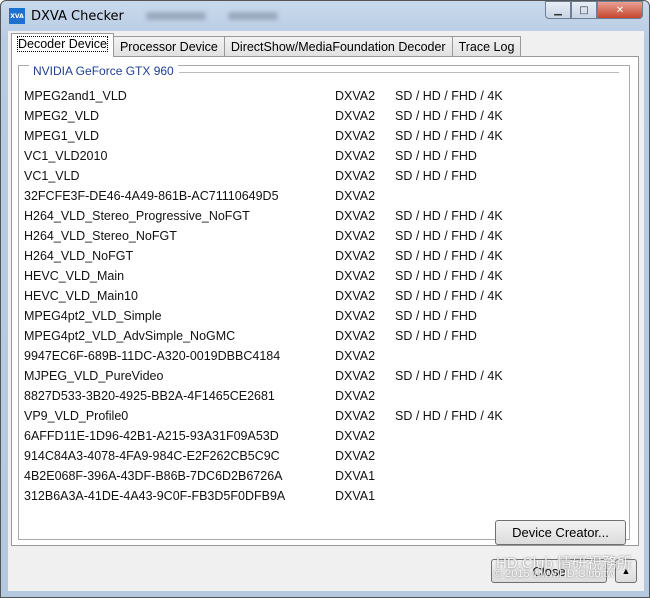 The height and width of the screenshot is (598, 650). Describe the element at coordinates (103, 71) in the screenshot. I see `gpu-name: NVIDIA GeForce GTX 960` at that location.